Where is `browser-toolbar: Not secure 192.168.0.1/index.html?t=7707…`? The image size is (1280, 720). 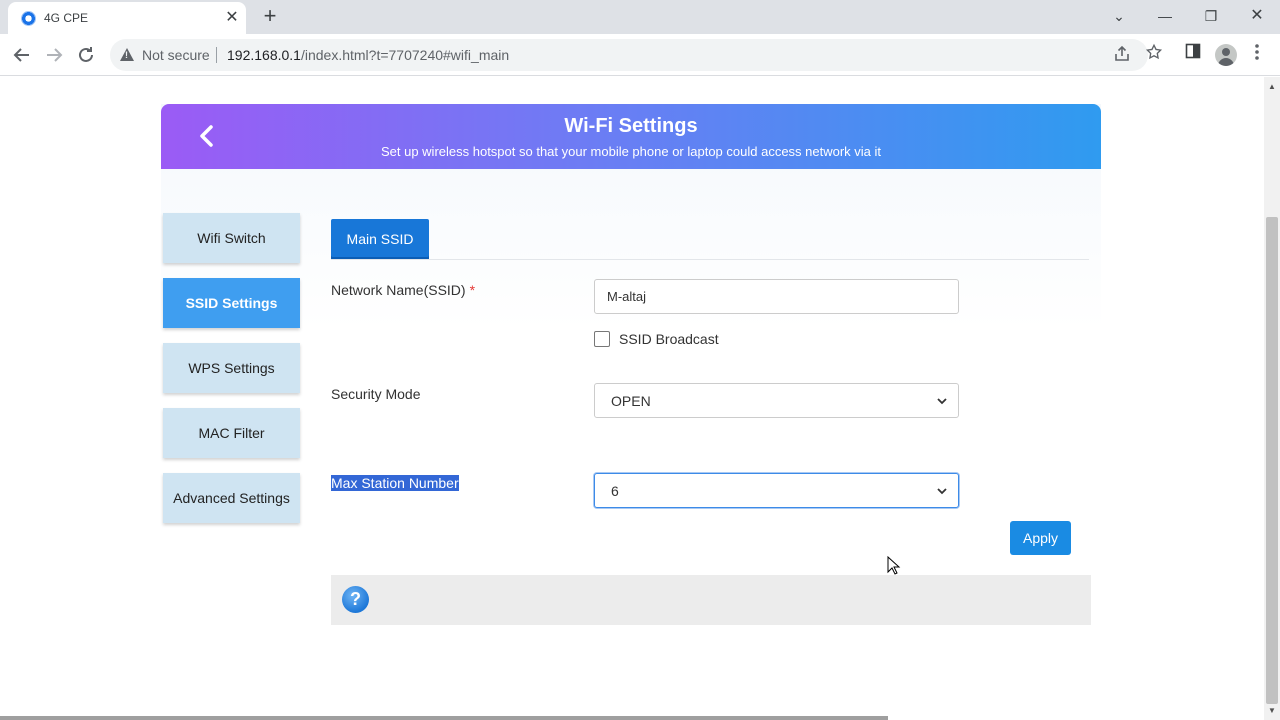 browser-toolbar: Not secure 192.168.0.1/index.html?t=7707… is located at coordinates (640, 55).